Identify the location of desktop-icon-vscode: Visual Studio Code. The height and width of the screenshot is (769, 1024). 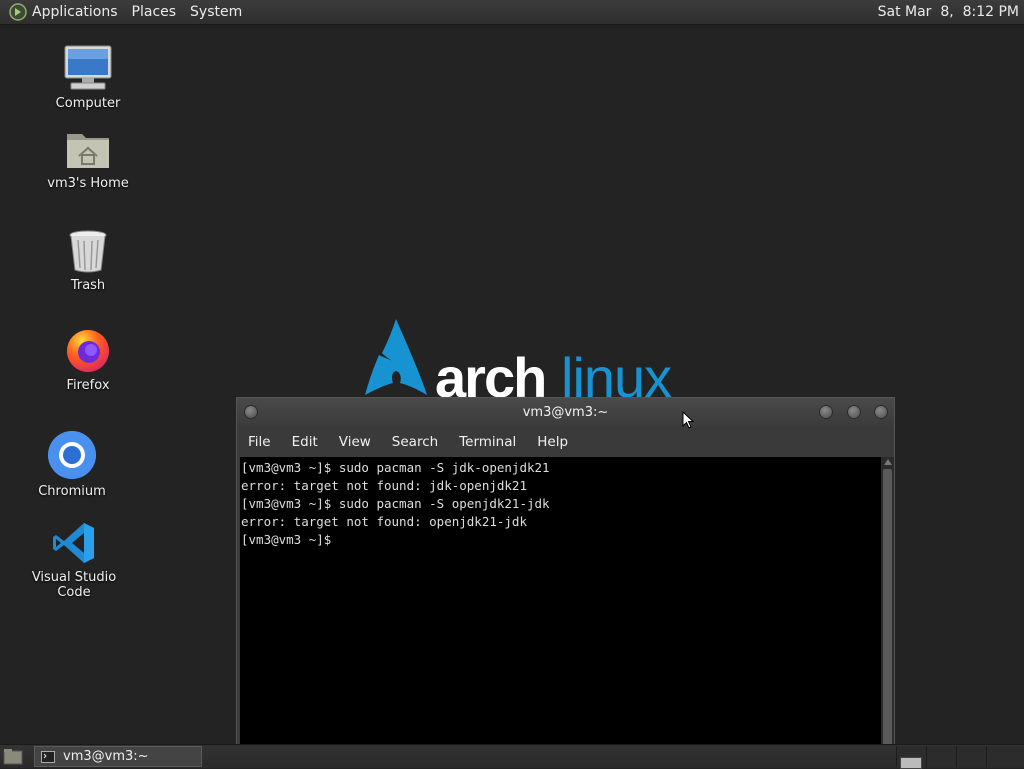
(74, 560).